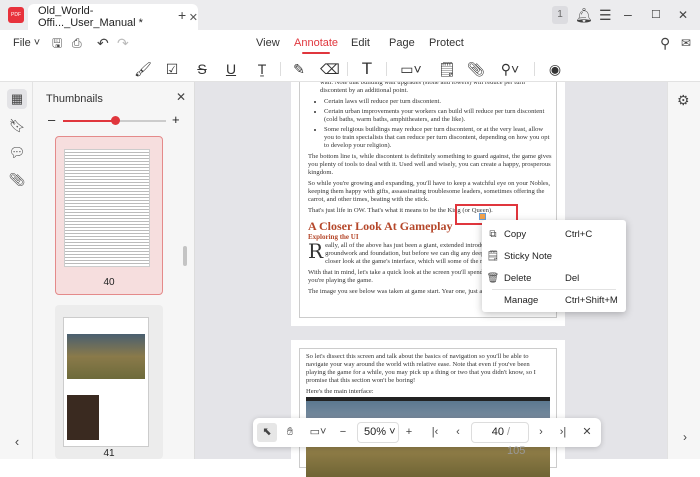 Image resolution: width=700 pixels, height=477 pixels. I want to click on page-number: 41, so click(109, 453).